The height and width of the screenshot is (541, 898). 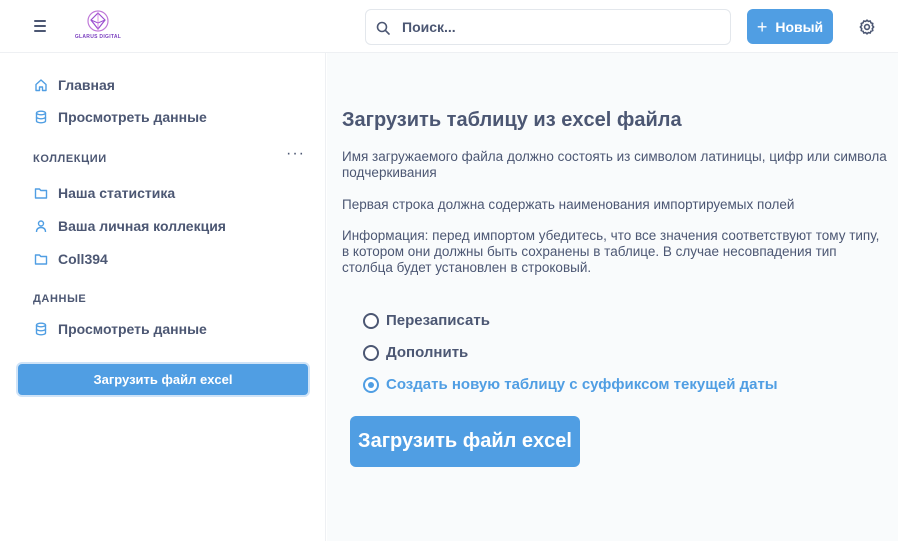 What do you see at coordinates (70, 159) in the screenshot?
I see `collections-heading: КОЛЛЕКЦИИ` at bounding box center [70, 159].